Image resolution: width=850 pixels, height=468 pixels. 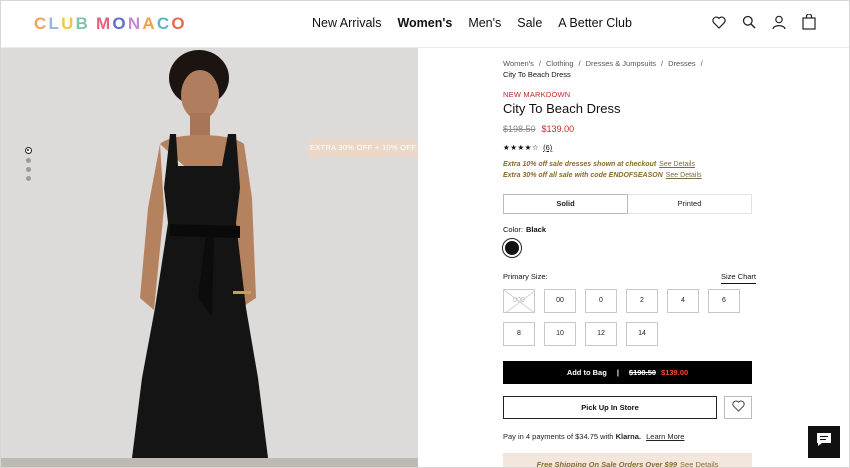 What do you see at coordinates (547, 147) in the screenshot?
I see `review-count-link: (6)` at bounding box center [547, 147].